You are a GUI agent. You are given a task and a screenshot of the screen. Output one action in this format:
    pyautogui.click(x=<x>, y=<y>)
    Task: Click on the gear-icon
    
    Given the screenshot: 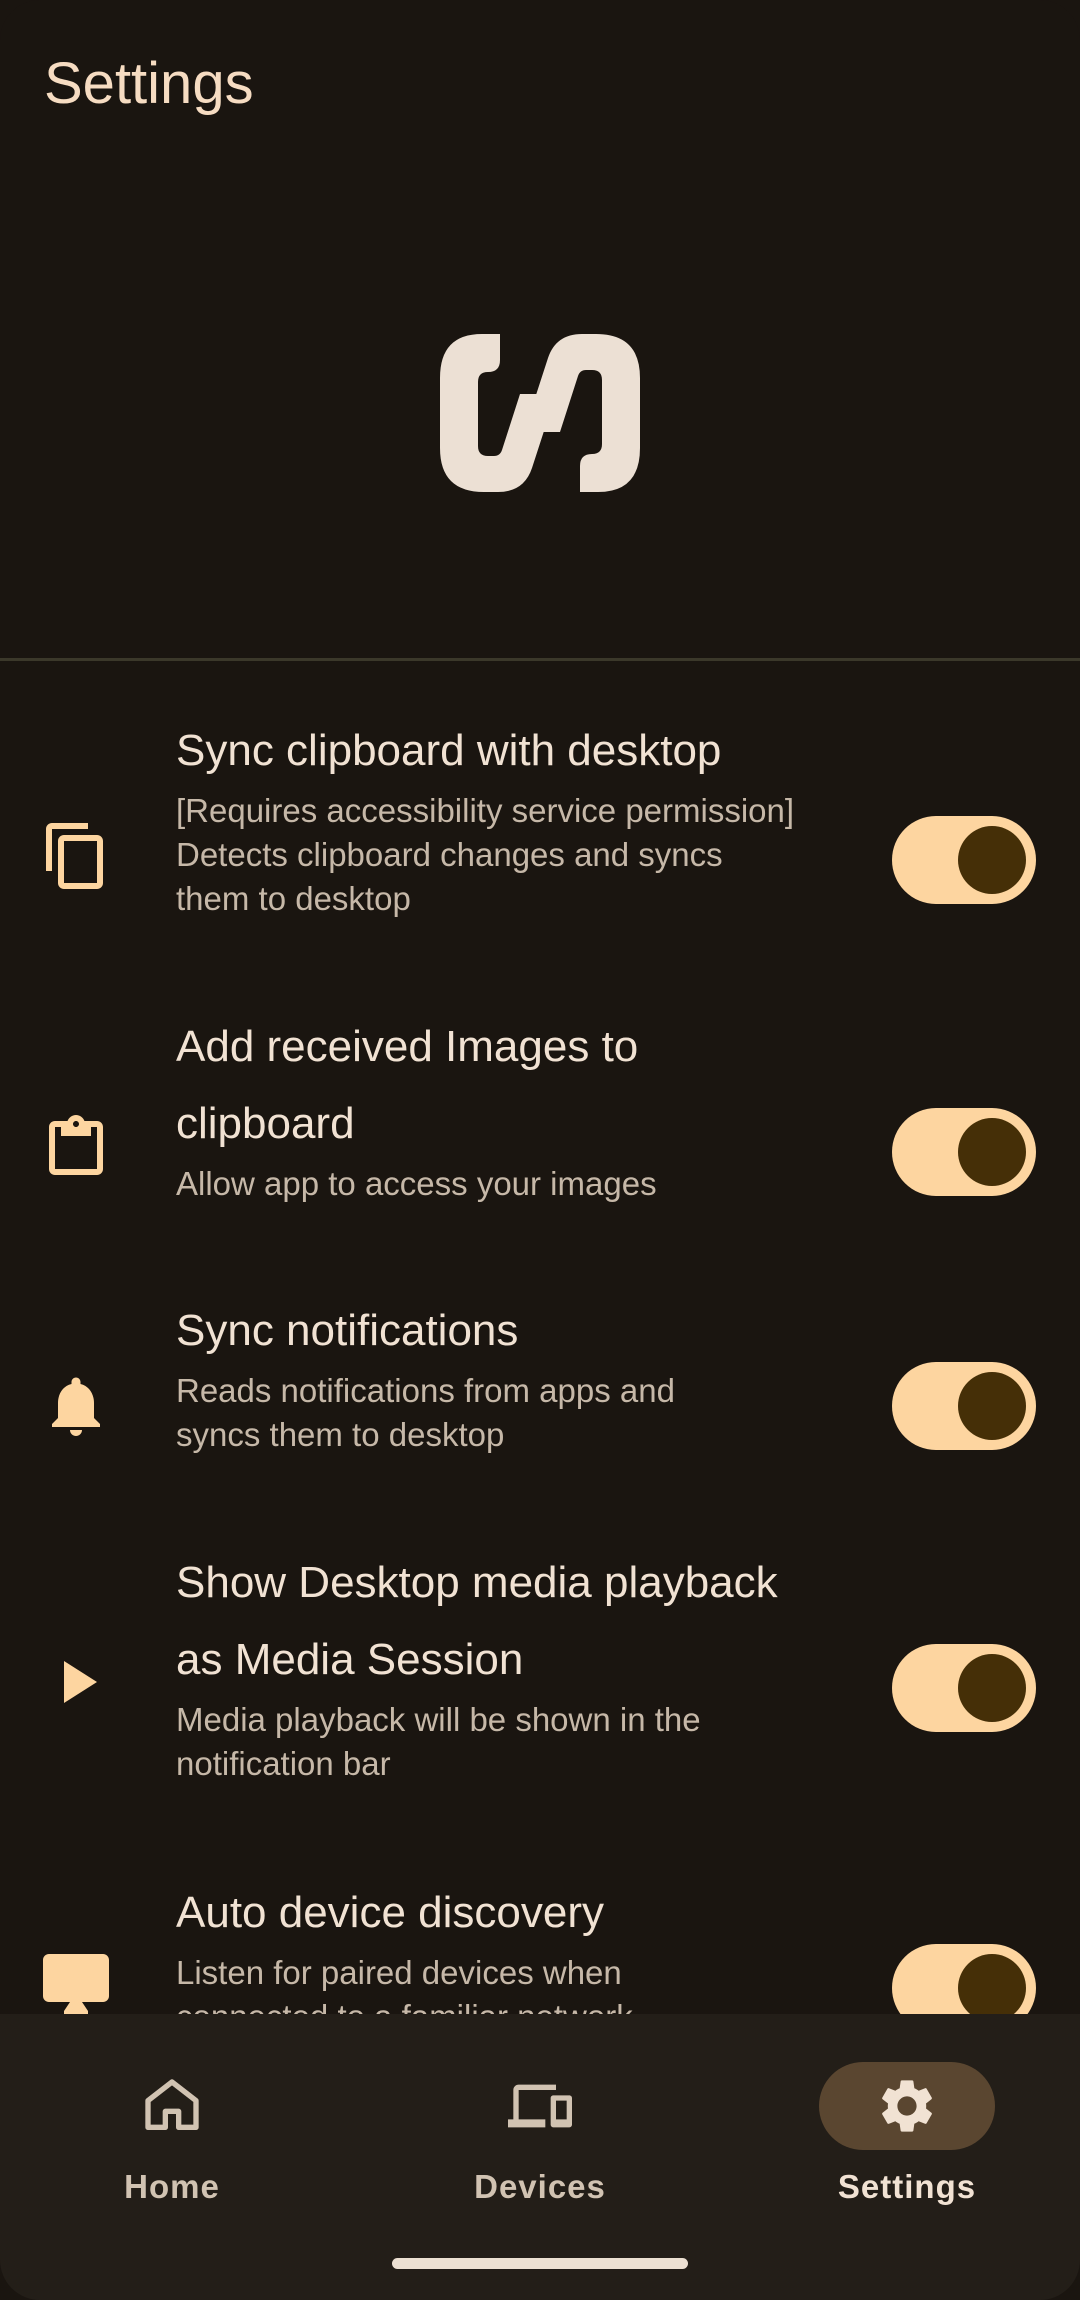 What is the action you would take?
    pyautogui.click(x=907, y=2106)
    